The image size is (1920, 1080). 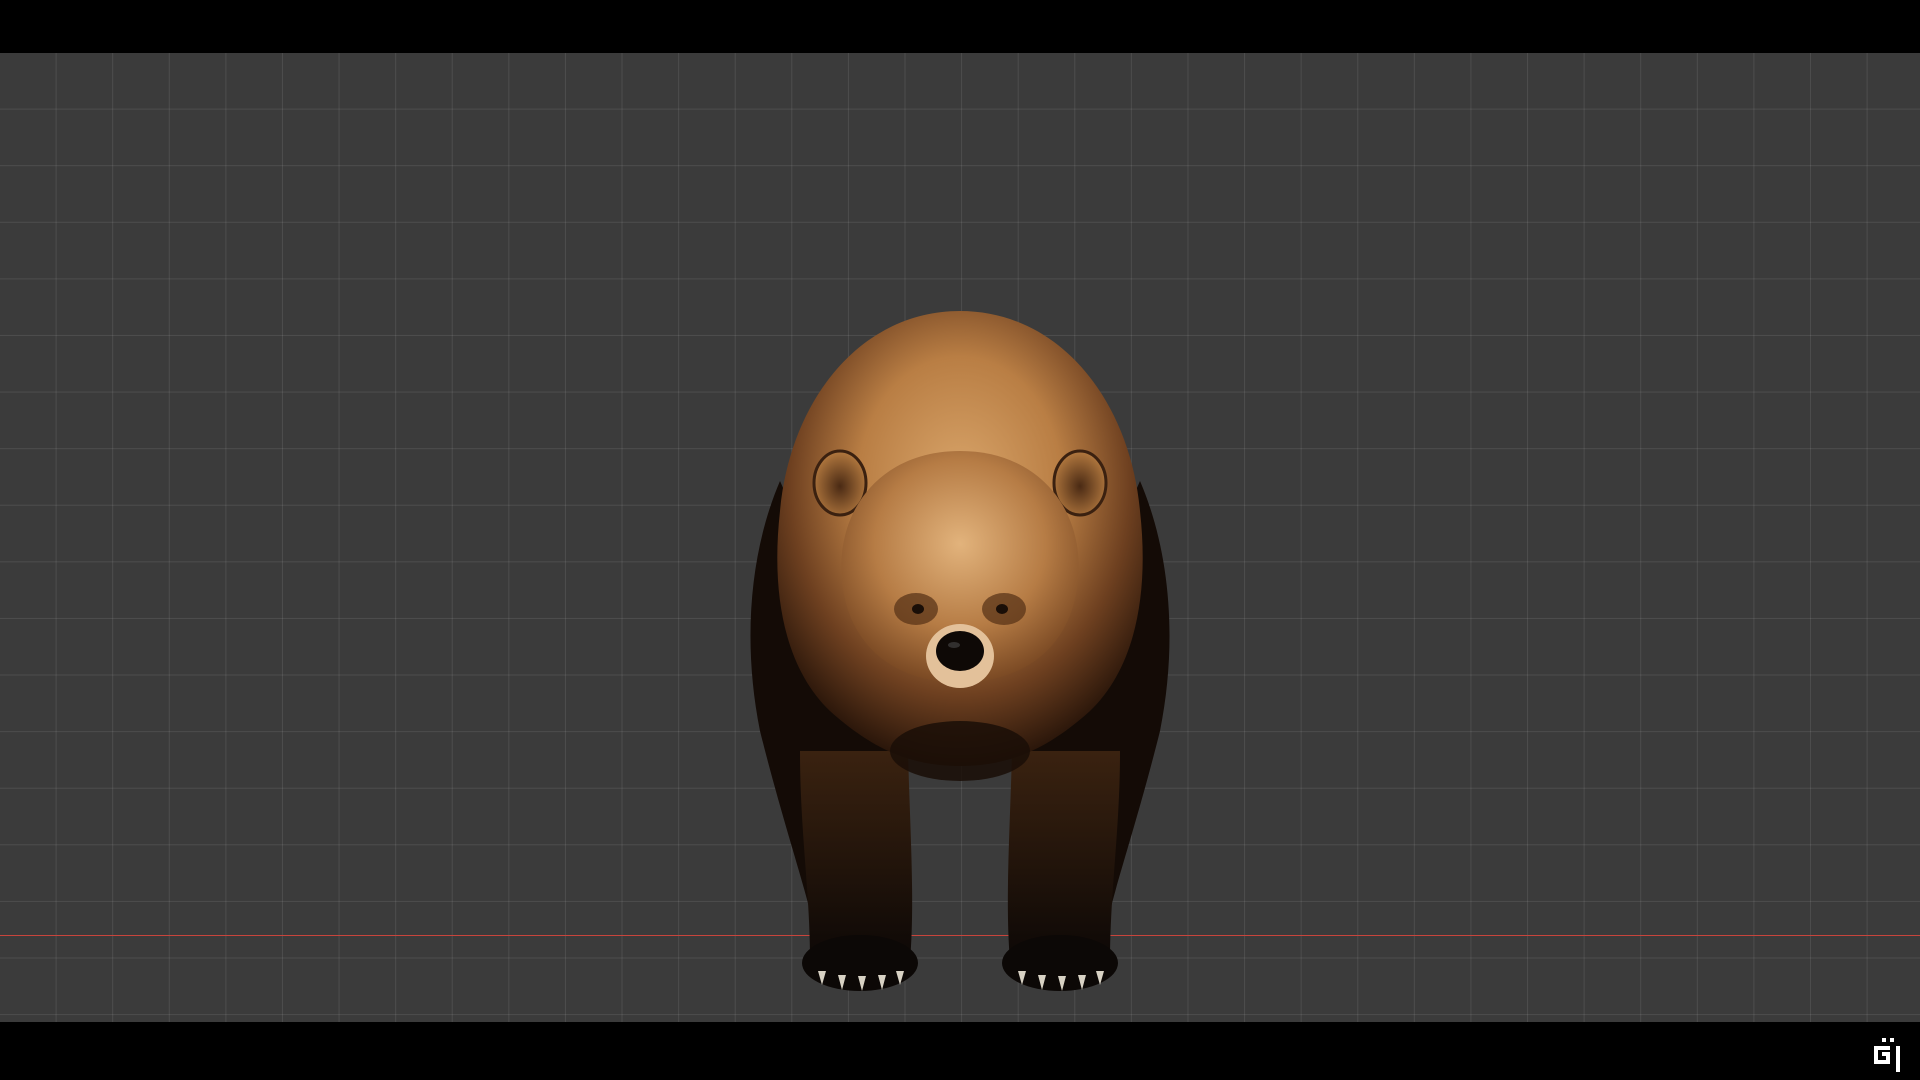 What do you see at coordinates (960, 656) in the screenshot?
I see `bear-model-icon` at bounding box center [960, 656].